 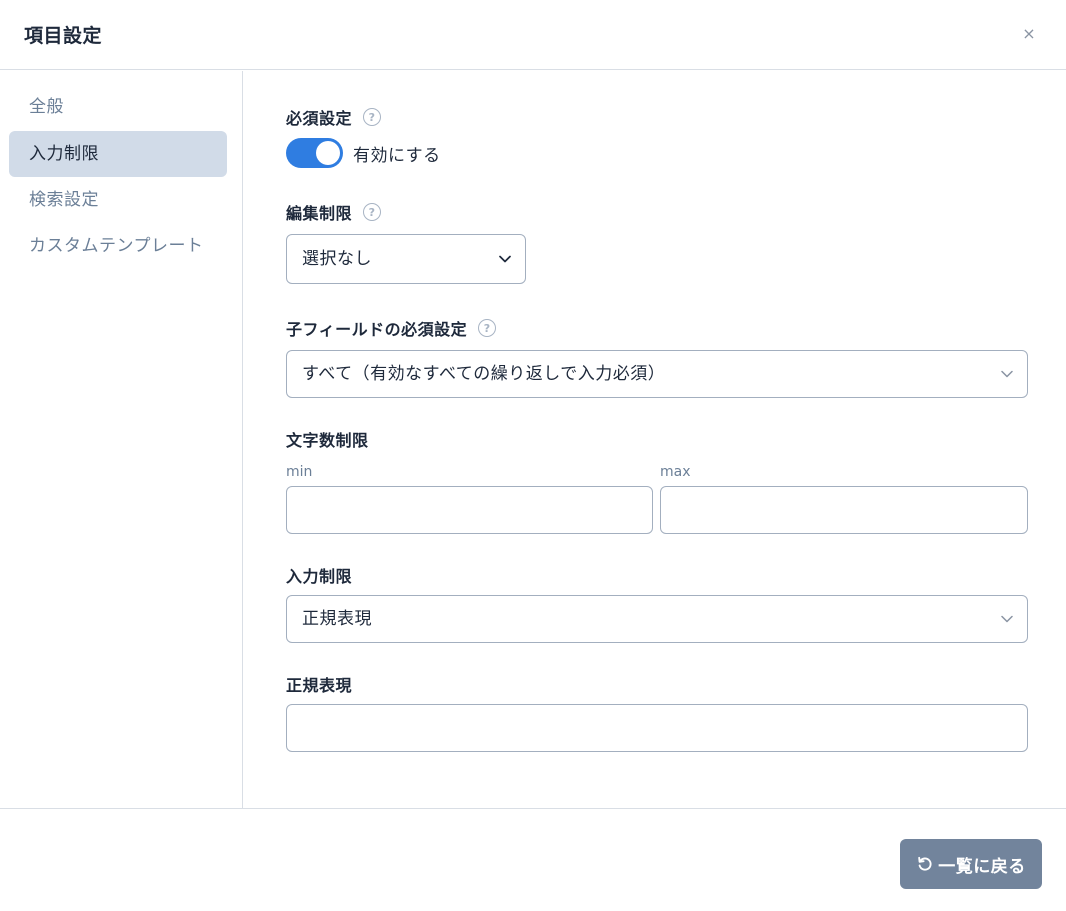 I want to click on required-toggle-row: 有効にする, so click(x=363, y=153).